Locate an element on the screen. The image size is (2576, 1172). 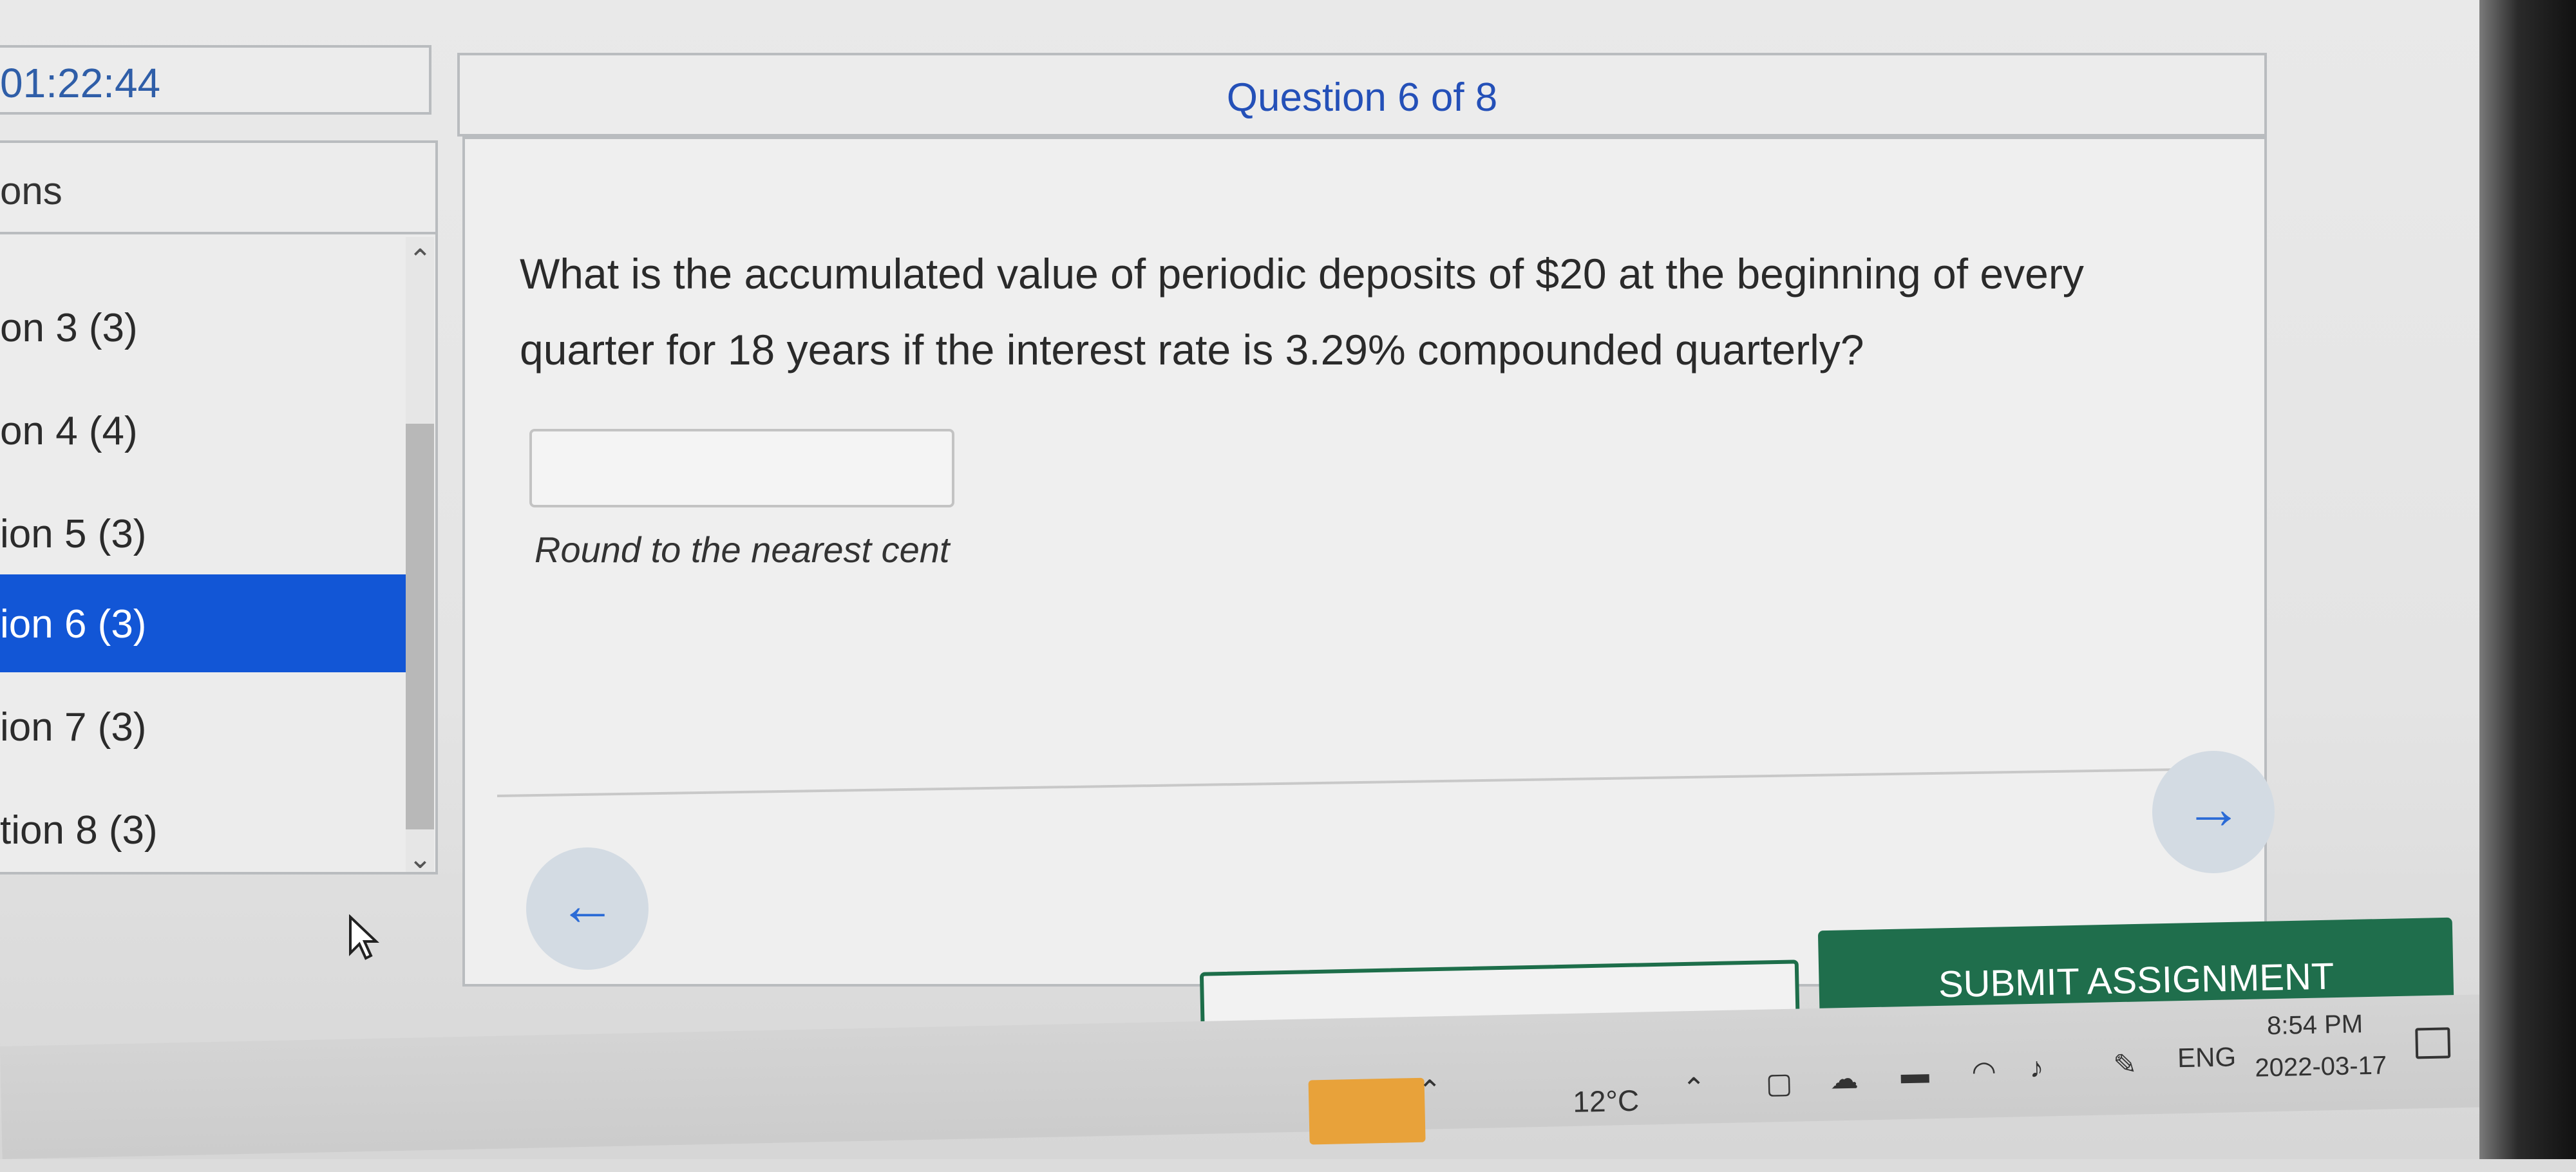
chevron-down-icon: ⌄ is located at coordinates (420, 857).